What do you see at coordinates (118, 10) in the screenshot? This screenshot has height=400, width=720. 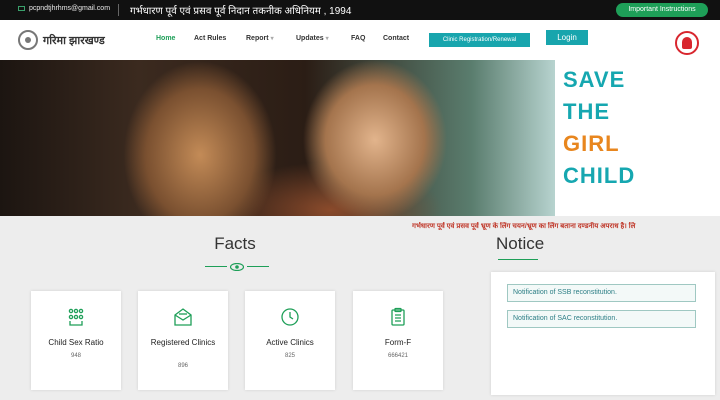 I see `divider` at bounding box center [118, 10].